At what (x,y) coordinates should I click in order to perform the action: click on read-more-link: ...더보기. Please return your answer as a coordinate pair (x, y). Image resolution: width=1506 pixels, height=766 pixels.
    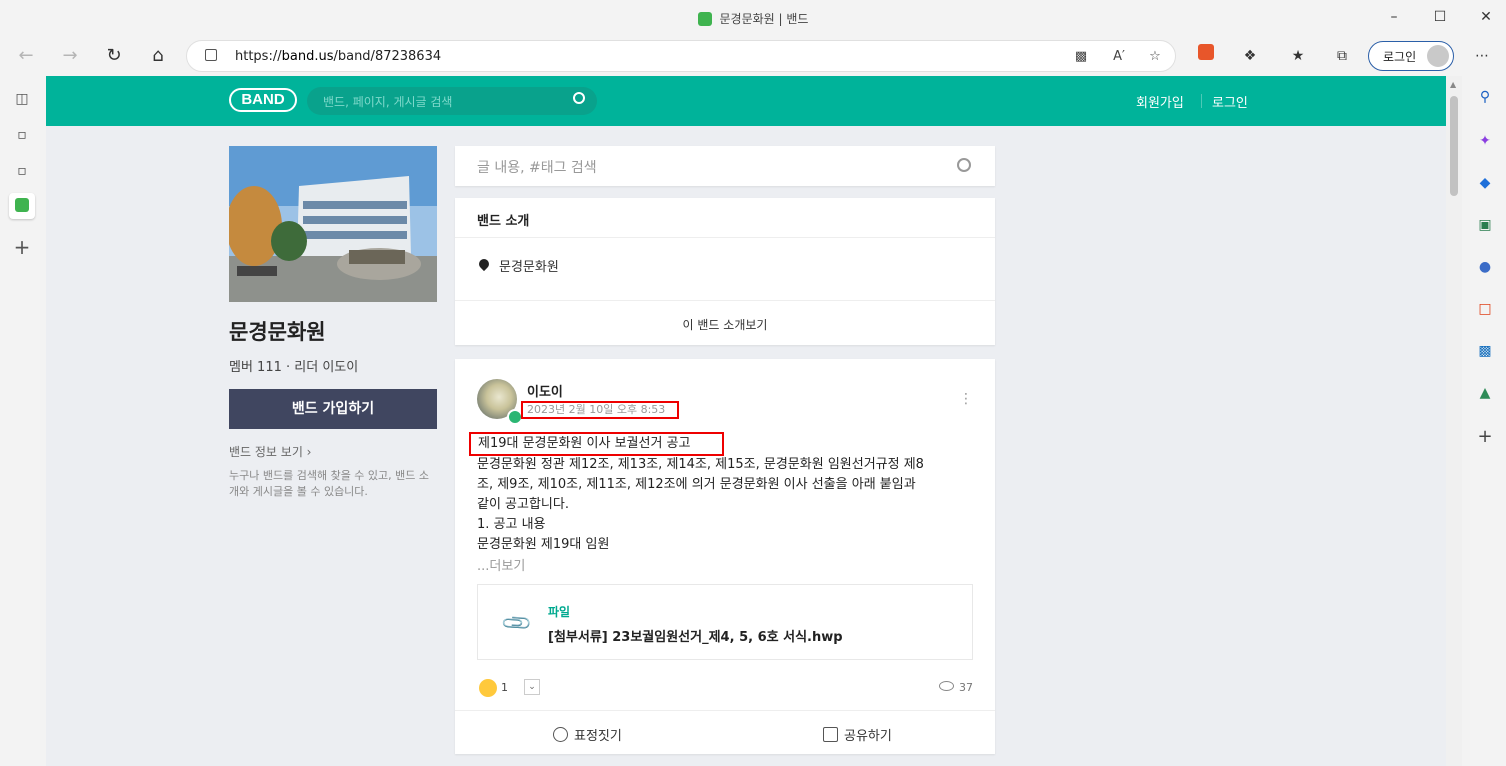
    Looking at the image, I should click on (501, 564).